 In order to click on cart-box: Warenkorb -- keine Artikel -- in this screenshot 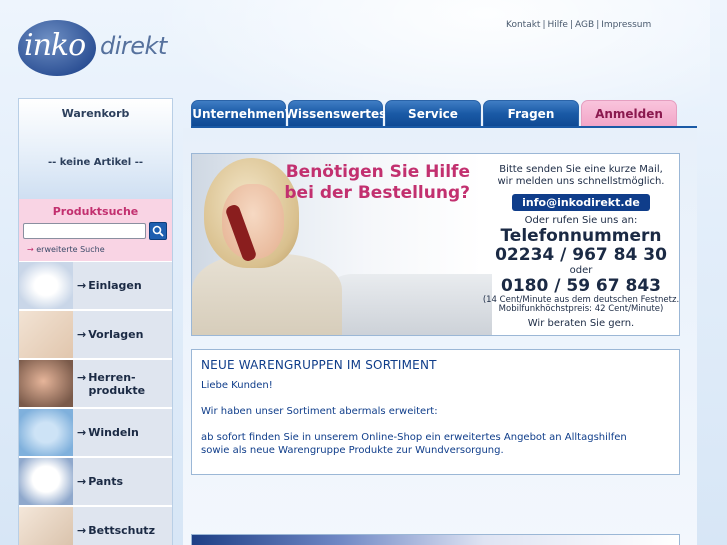, I will do `click(95, 149)`.